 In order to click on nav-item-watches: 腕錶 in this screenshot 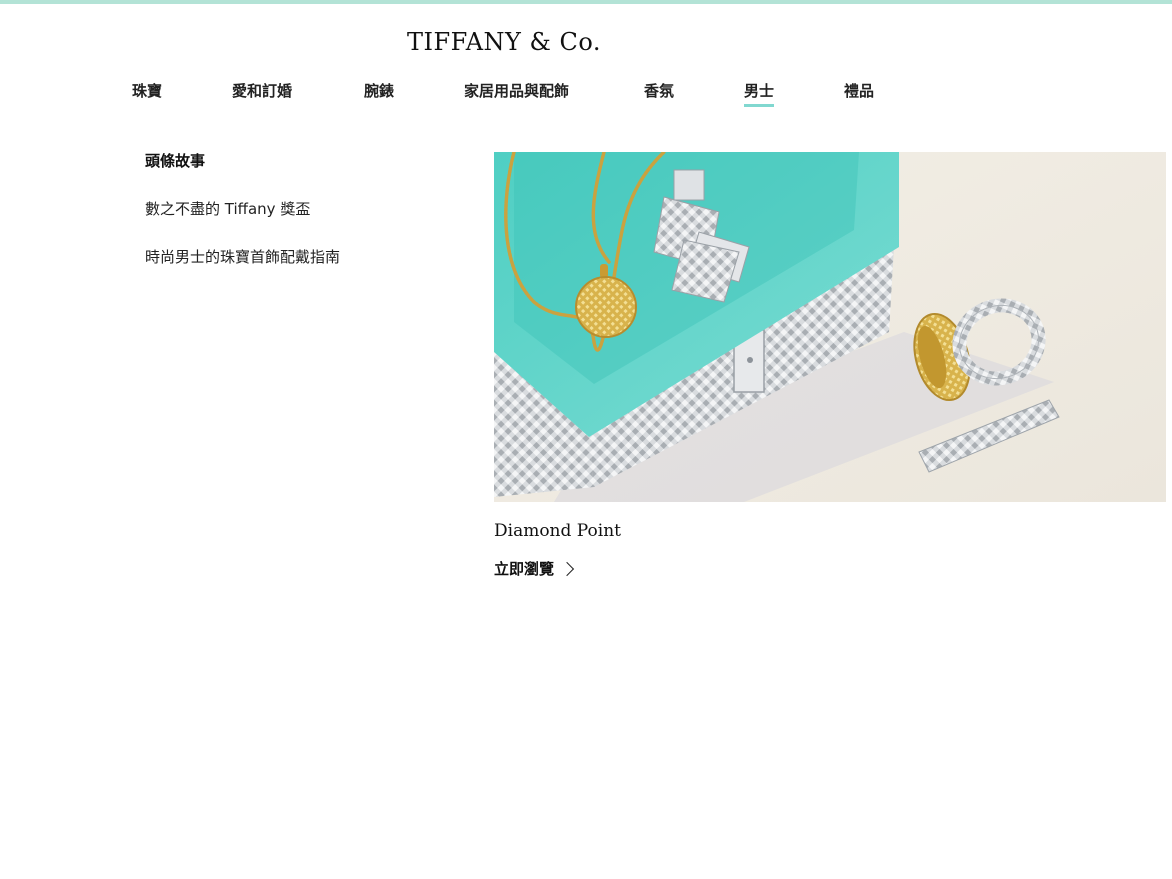, I will do `click(379, 90)`.